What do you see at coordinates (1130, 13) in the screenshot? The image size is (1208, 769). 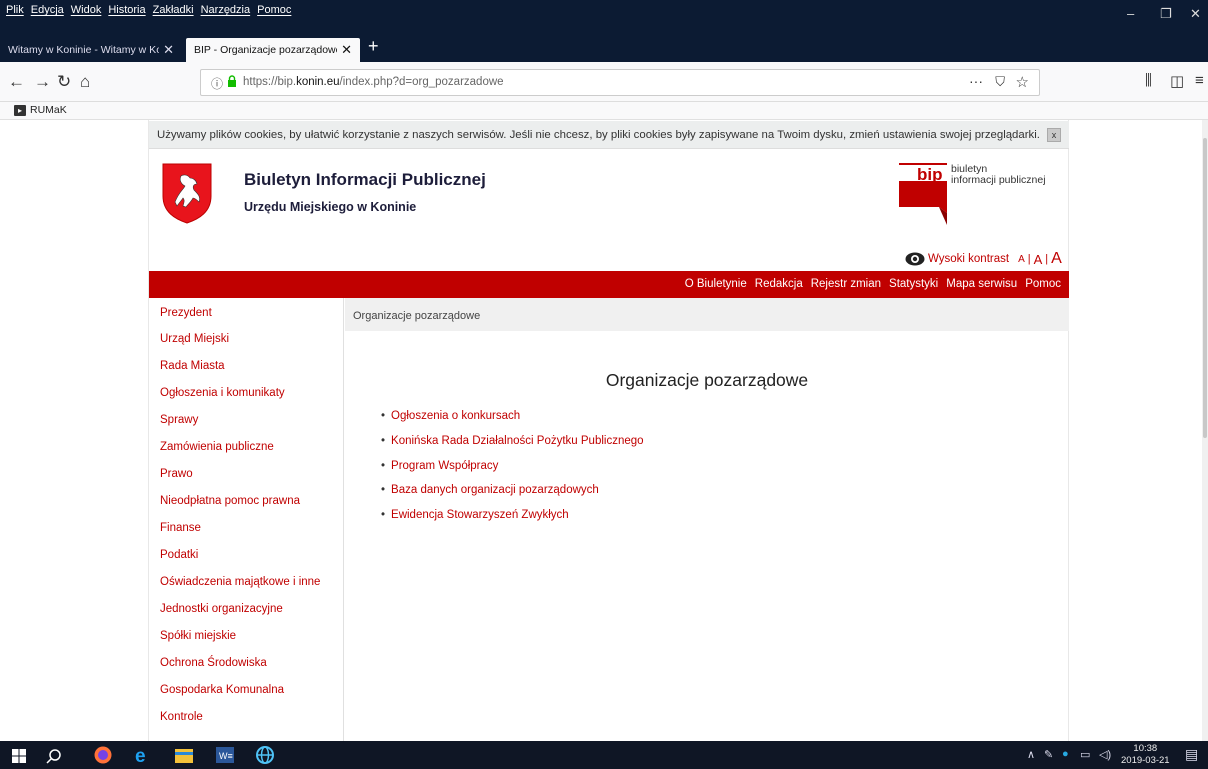 I see `minimize-icon: –` at bounding box center [1130, 13].